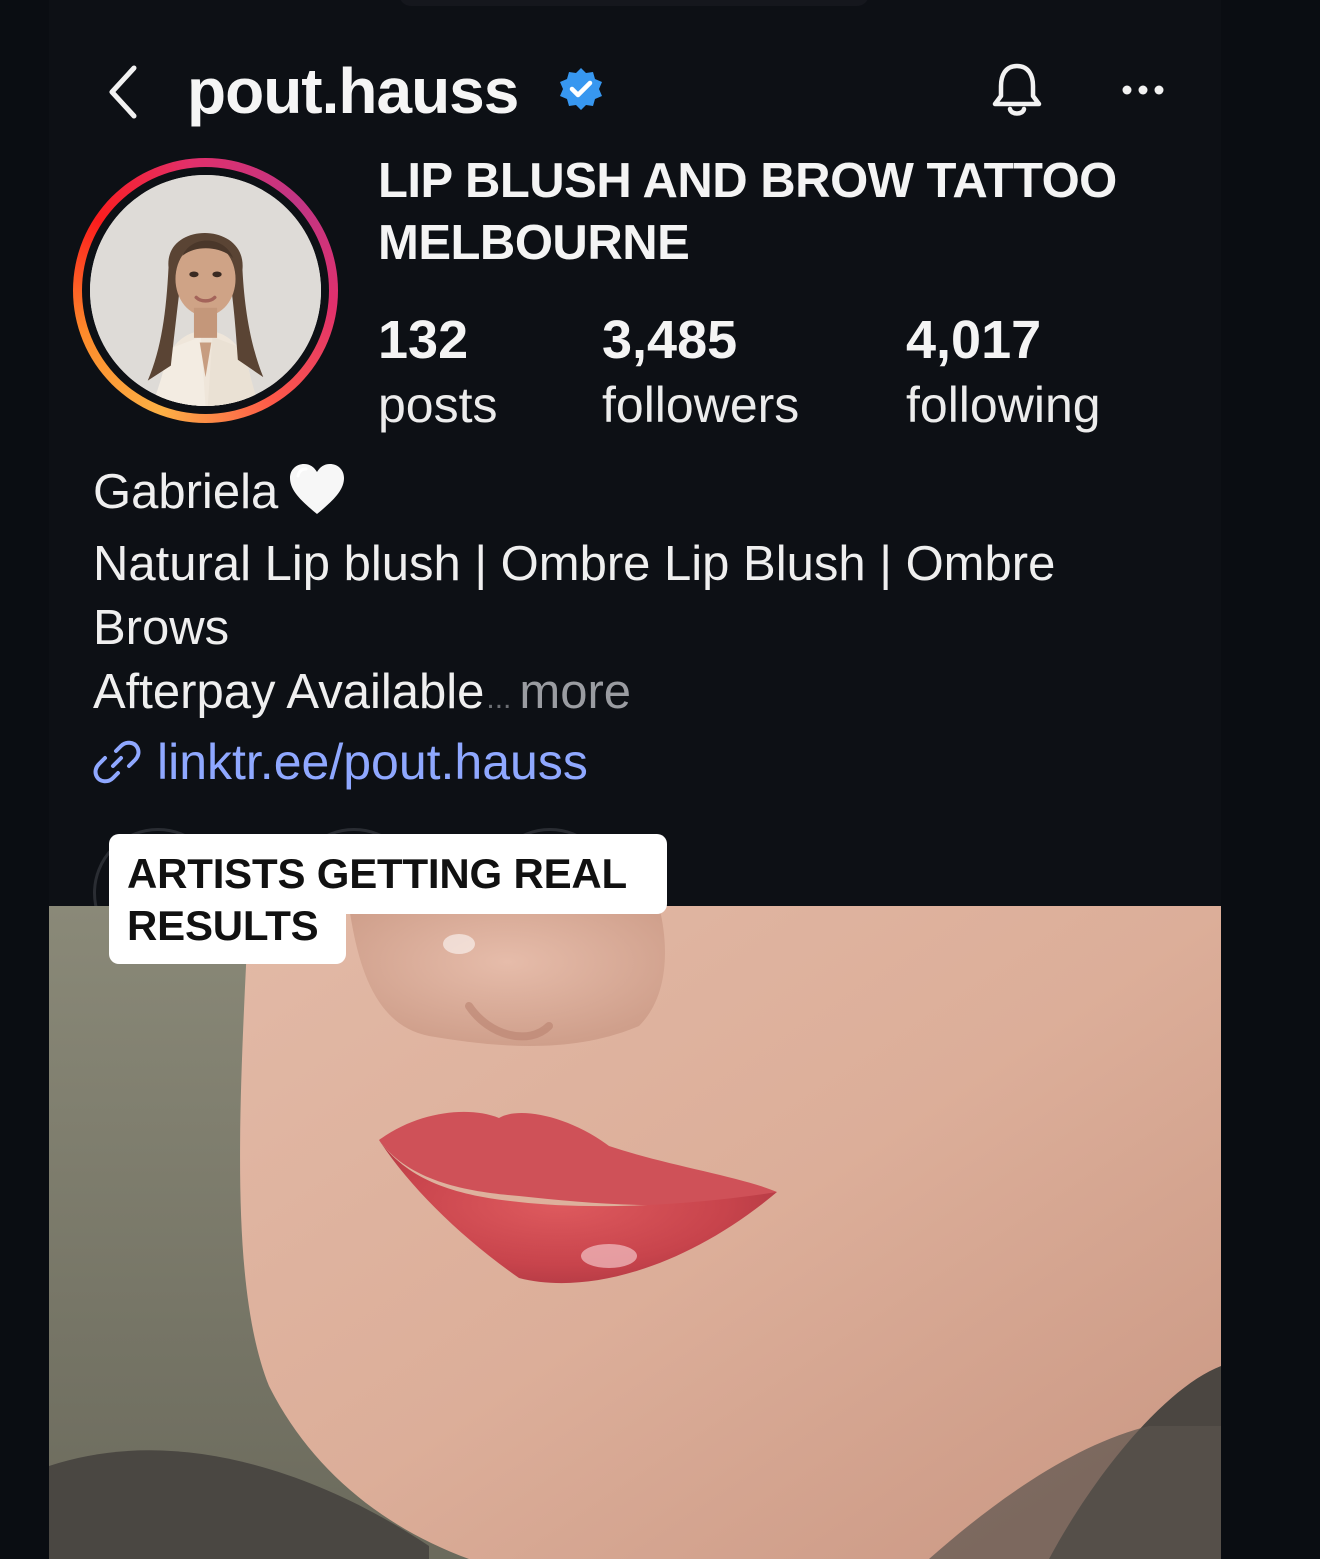  I want to click on link-icon, so click(117, 762).